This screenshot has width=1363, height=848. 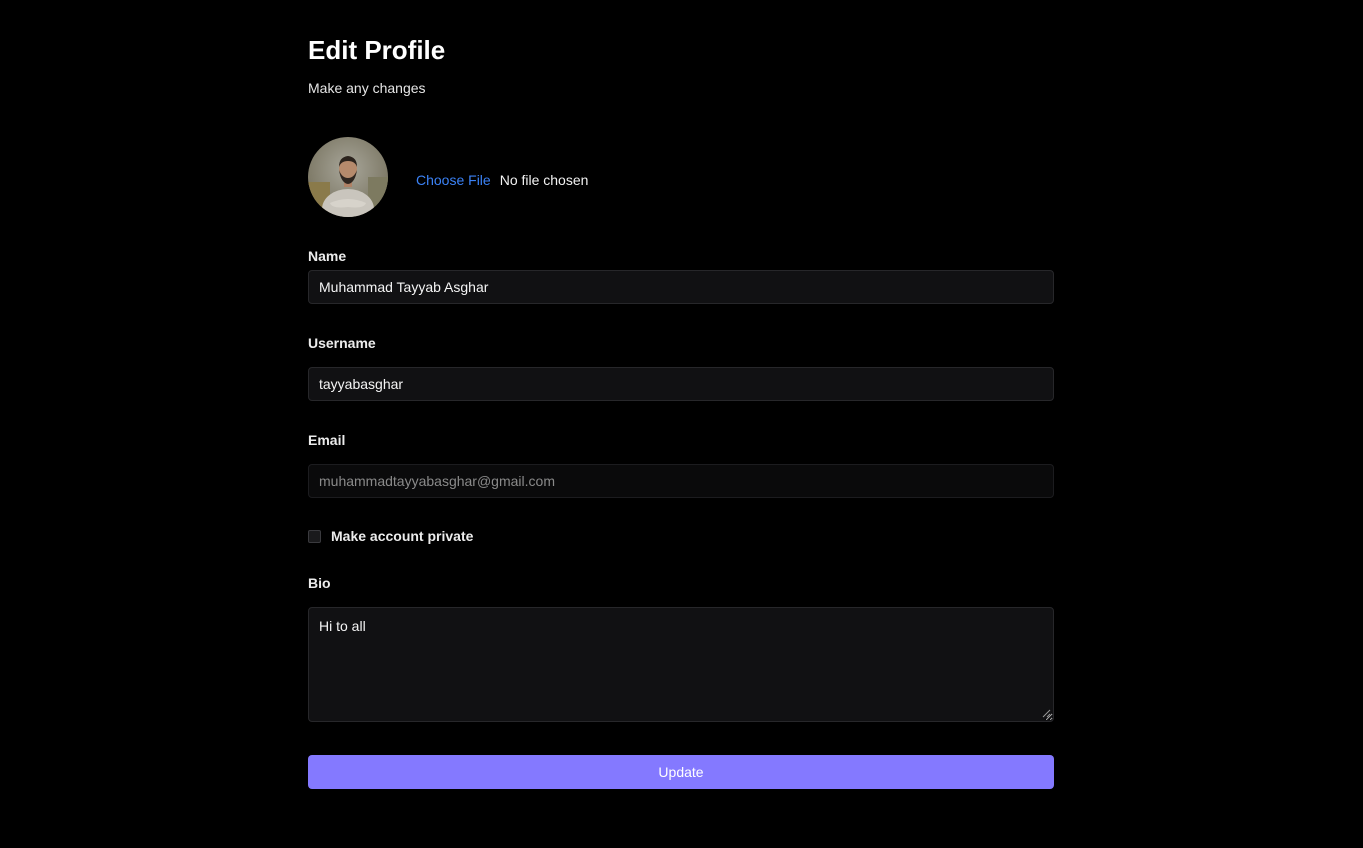 I want to click on private-account-option: Make account private, so click(x=390, y=536).